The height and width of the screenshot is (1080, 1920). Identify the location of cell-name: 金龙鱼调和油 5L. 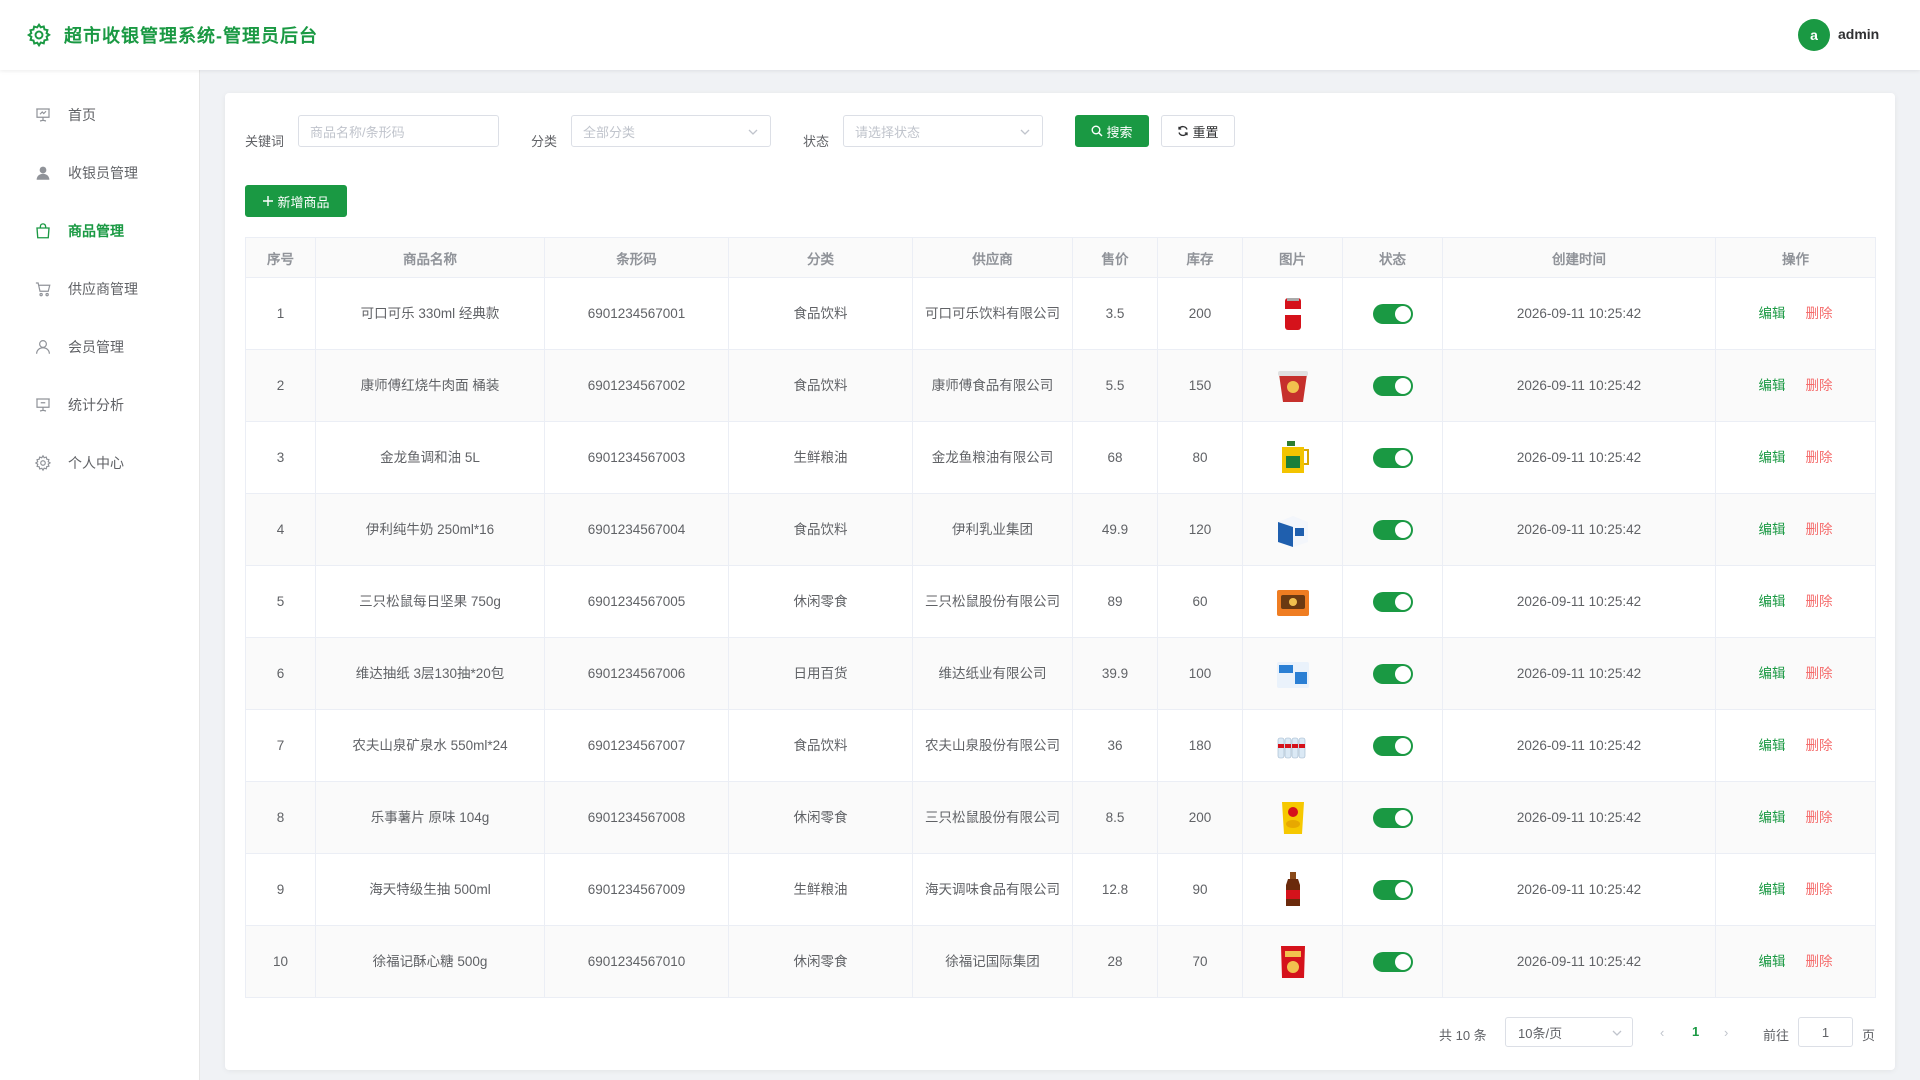
(430, 457).